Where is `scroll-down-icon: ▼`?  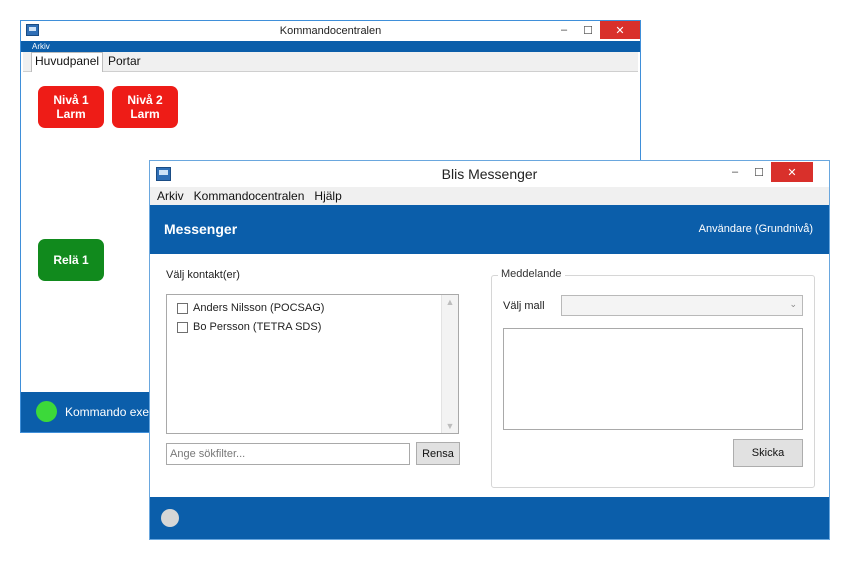 scroll-down-icon: ▼ is located at coordinates (450, 426).